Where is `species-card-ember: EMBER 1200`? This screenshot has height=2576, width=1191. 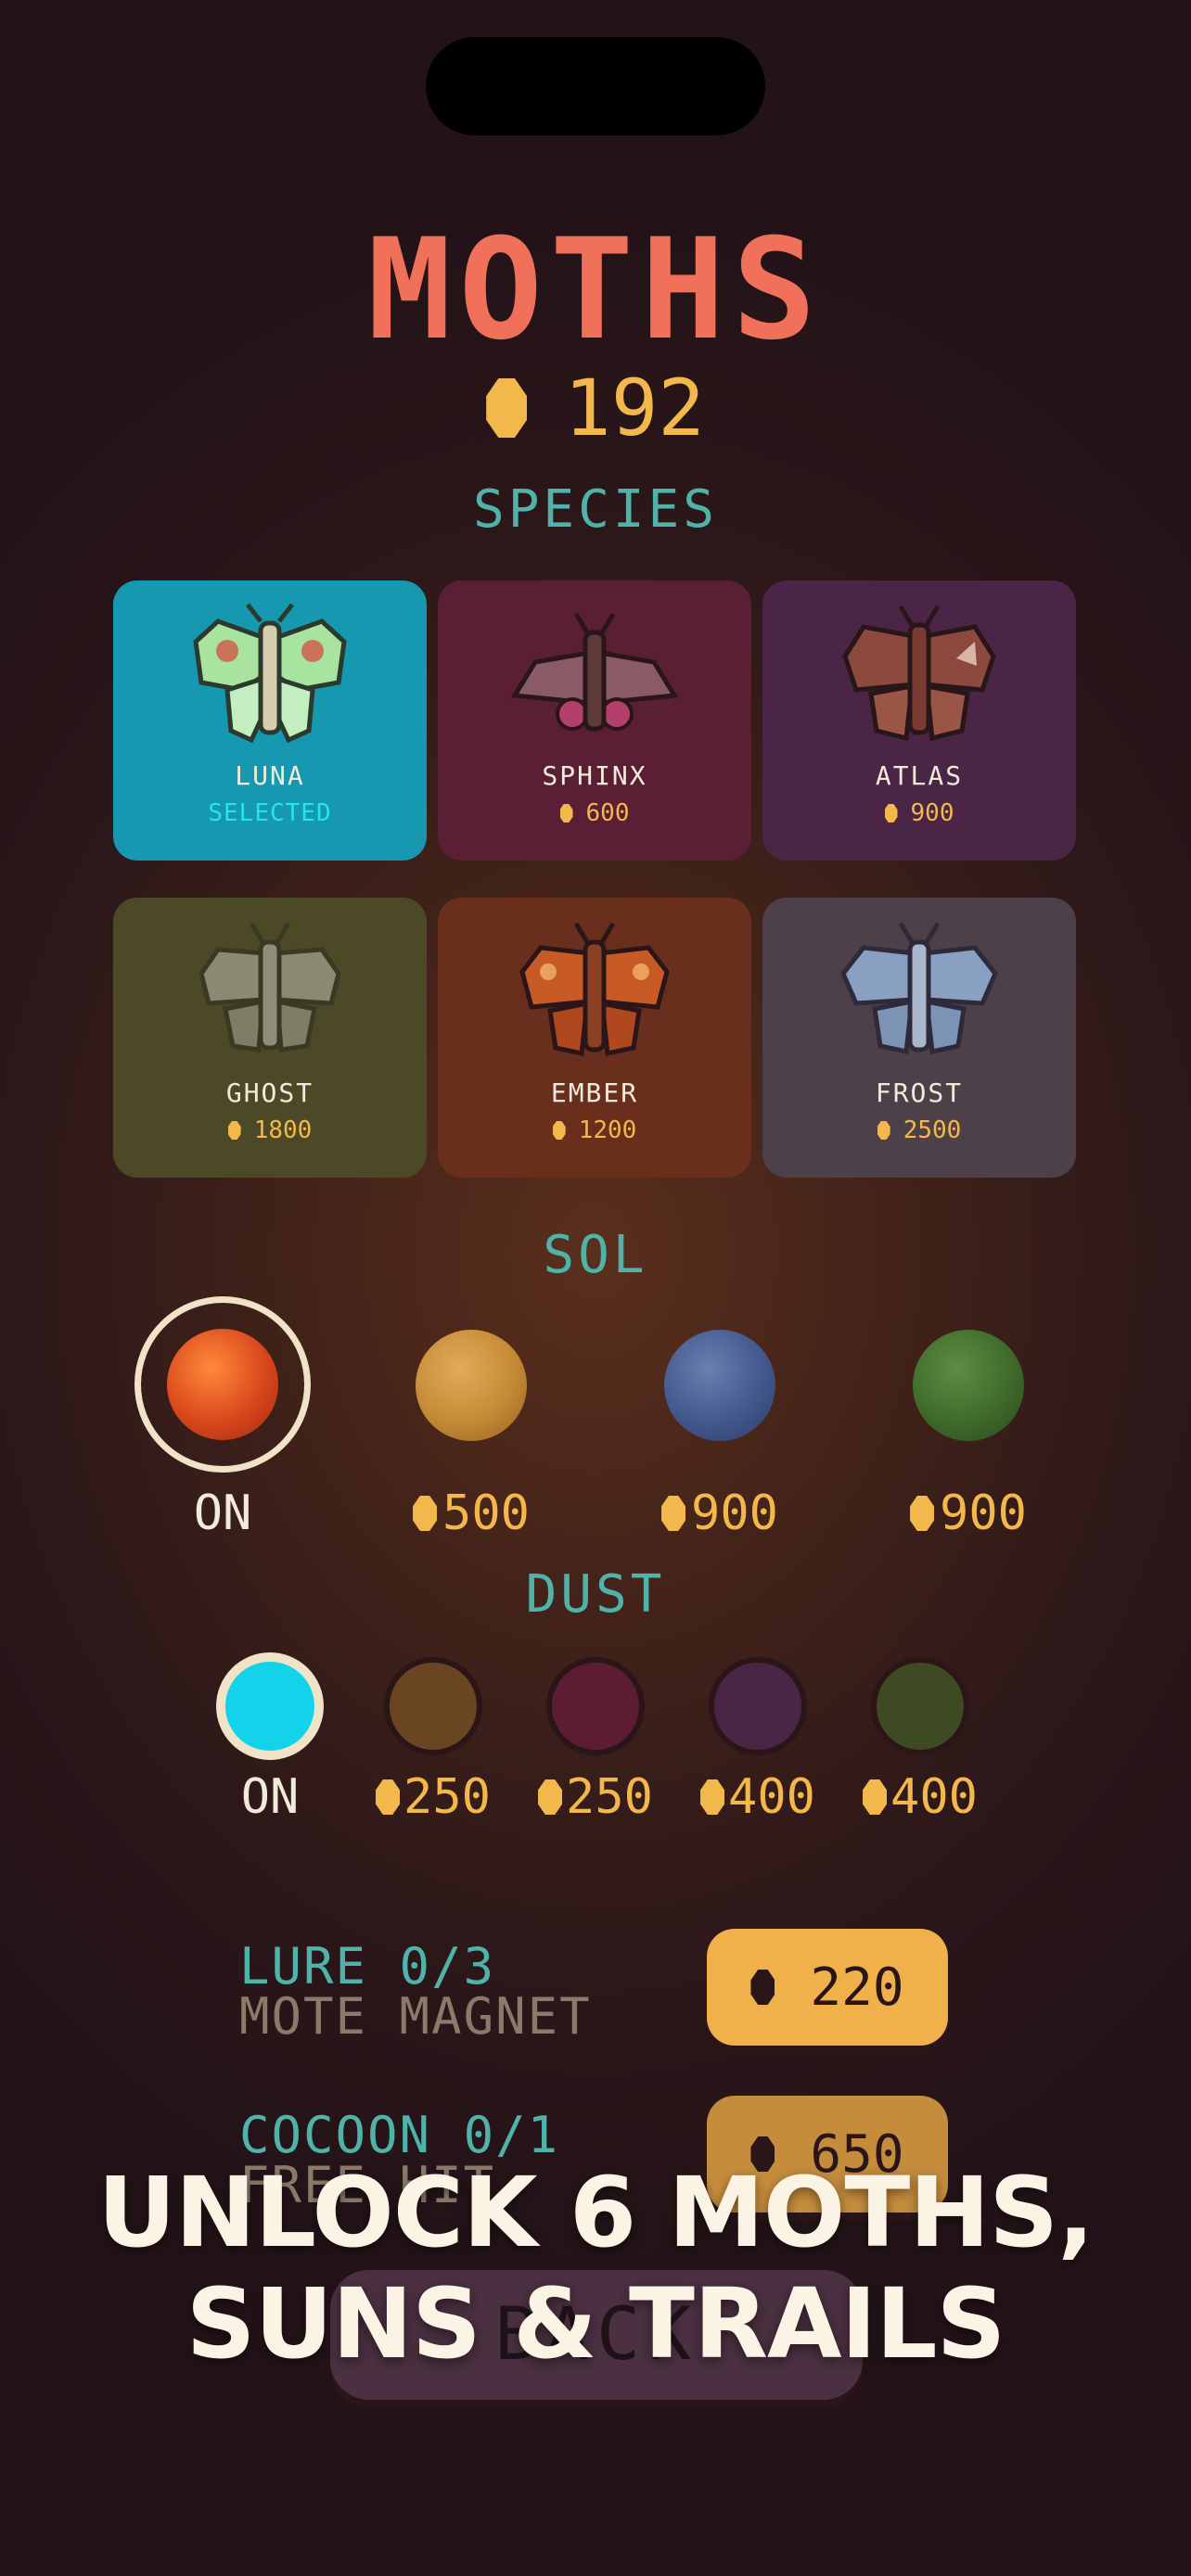 species-card-ember: EMBER 1200 is located at coordinates (594, 1038).